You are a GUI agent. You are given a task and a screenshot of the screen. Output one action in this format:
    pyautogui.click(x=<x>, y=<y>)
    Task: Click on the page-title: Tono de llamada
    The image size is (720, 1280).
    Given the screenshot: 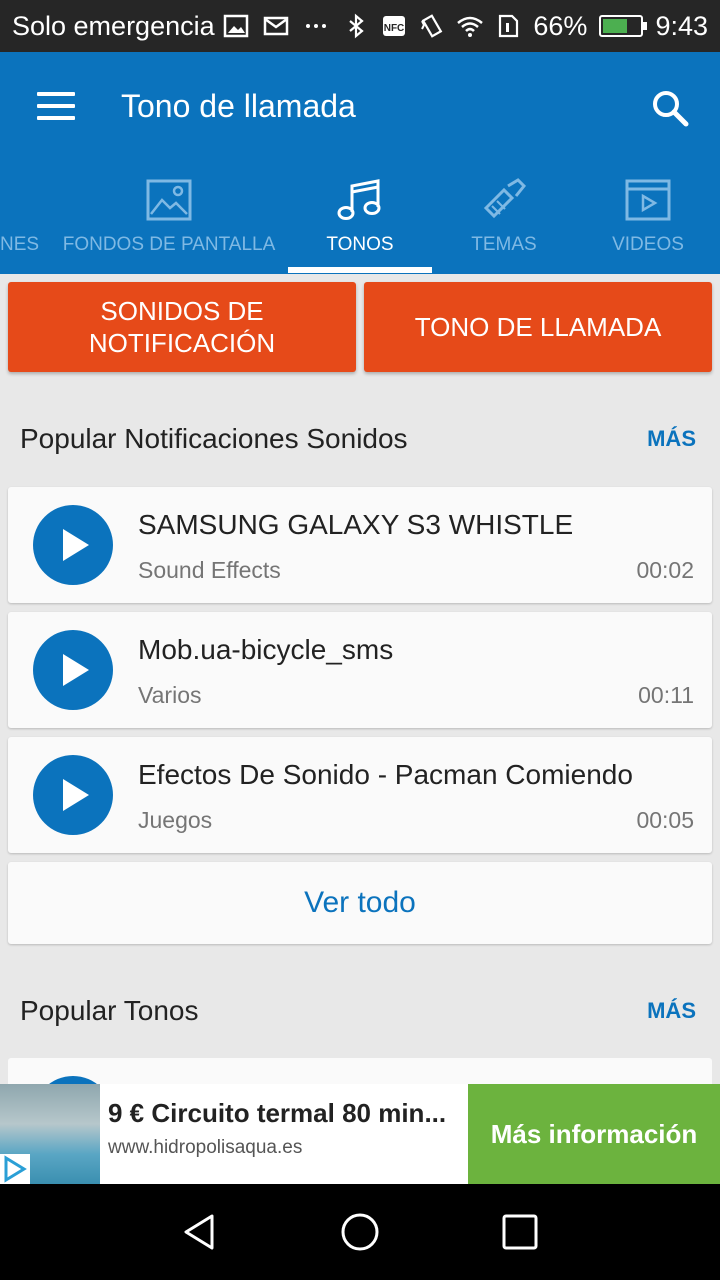 What is the action you would take?
    pyautogui.click(x=238, y=106)
    